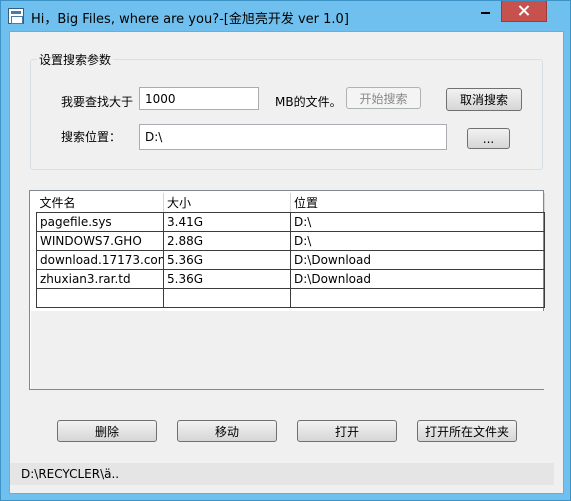  What do you see at coordinates (227, 203) in the screenshot?
I see `column-header-size: 大小` at bounding box center [227, 203].